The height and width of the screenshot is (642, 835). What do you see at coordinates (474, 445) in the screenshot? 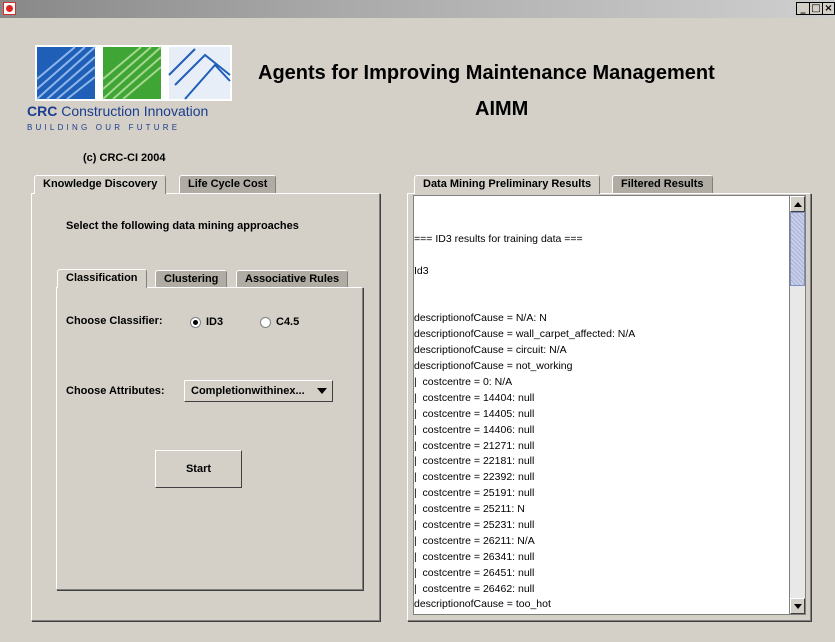
I see `result-line: | costcentre = 21271: null` at bounding box center [474, 445].